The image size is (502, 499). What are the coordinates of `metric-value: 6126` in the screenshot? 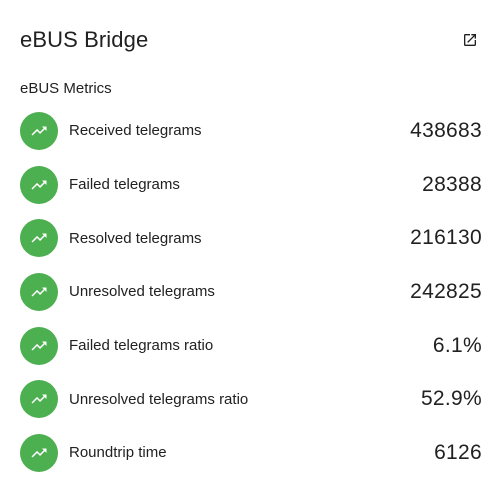 It's located at (458, 452).